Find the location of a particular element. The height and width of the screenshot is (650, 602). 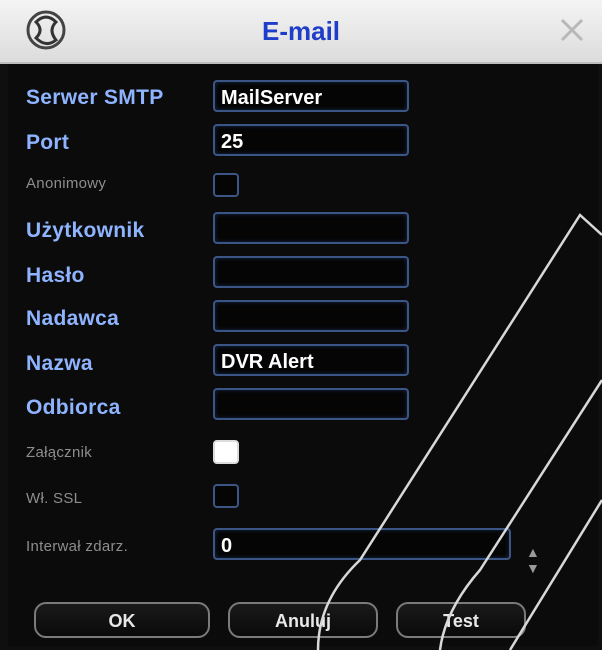

sender-input is located at coordinates (311, 316).